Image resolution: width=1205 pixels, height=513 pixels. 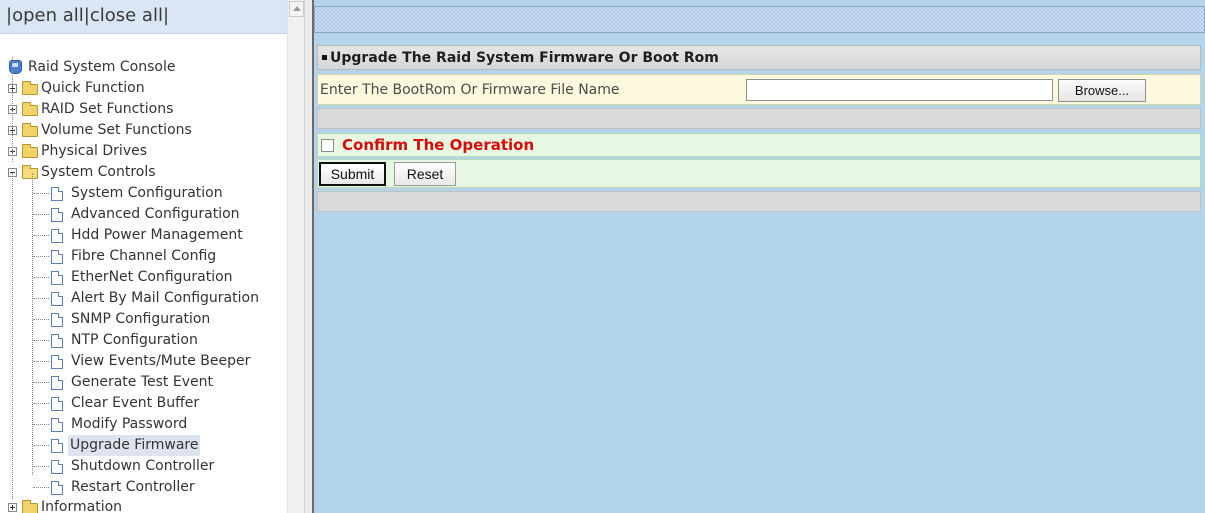 I want to click on tree-item-label: Generate Test Event, so click(x=142, y=382).